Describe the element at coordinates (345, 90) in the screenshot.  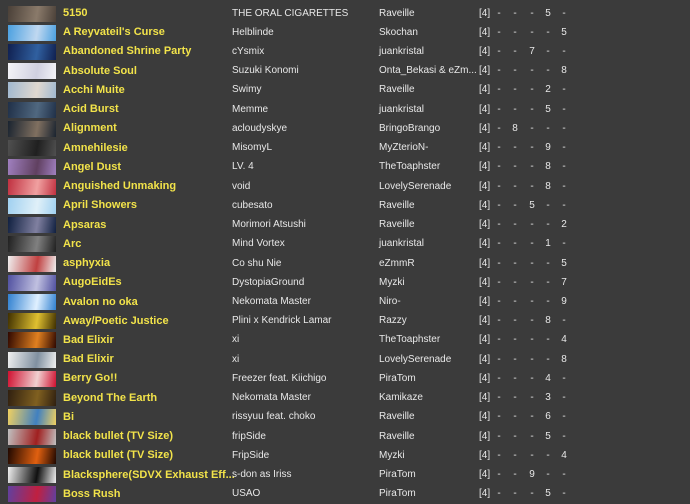
I see `song-row: Acchi Muite Swimy Raveille [4] - - -2-` at that location.